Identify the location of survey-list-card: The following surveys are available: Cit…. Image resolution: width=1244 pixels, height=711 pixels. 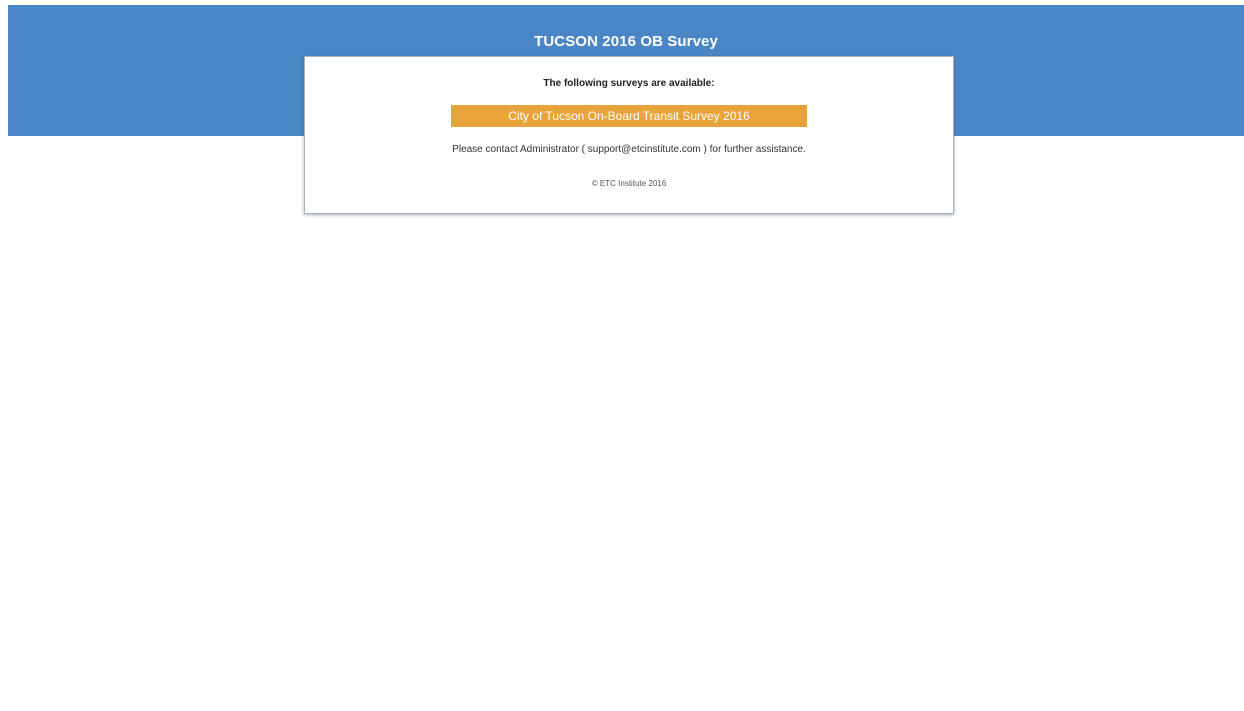
(629, 135).